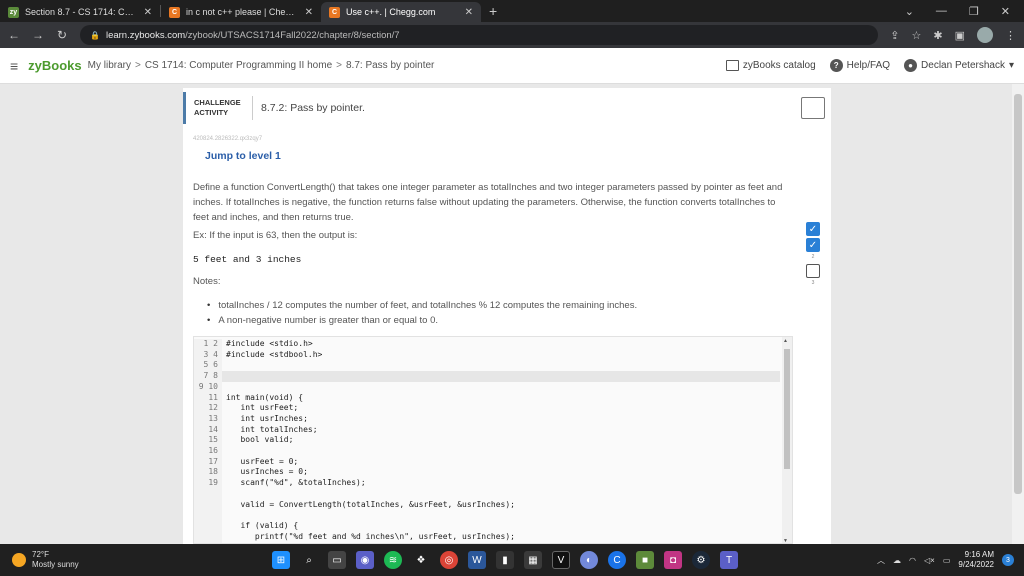 This screenshot has width=1024, height=576. I want to click on taskbar-apps: ⊞ ⌕ ▭ ◉ ≋ ❖ ◎ W ▮ ▦ V ◐ C ■ ◘ ⚙ T, so click(505, 560).